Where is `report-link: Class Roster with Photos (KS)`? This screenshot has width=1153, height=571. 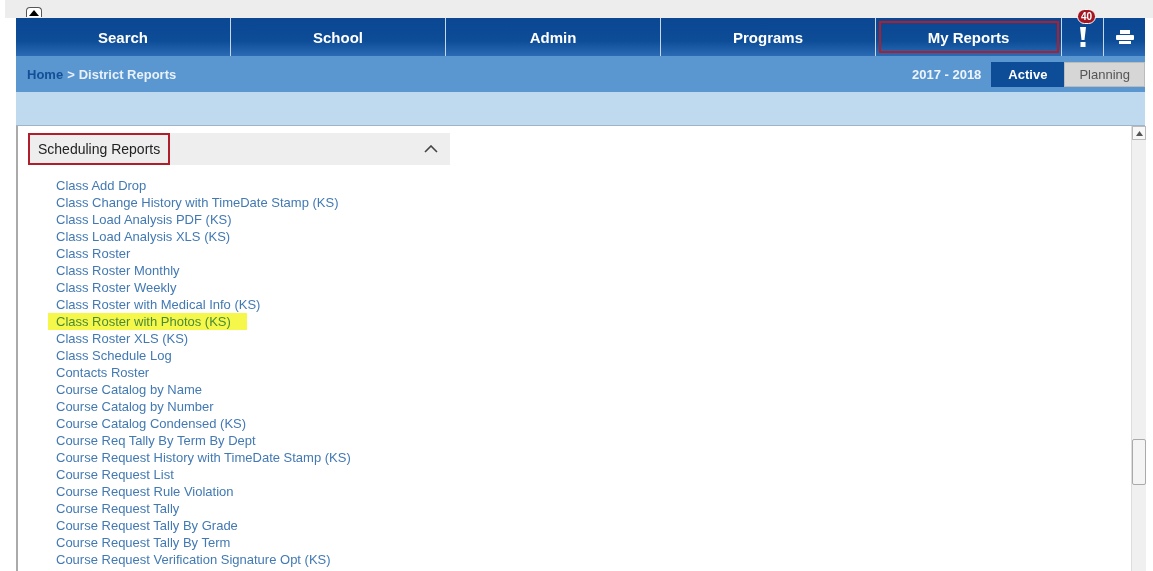 report-link: Class Roster with Photos (KS) is located at coordinates (147, 321).